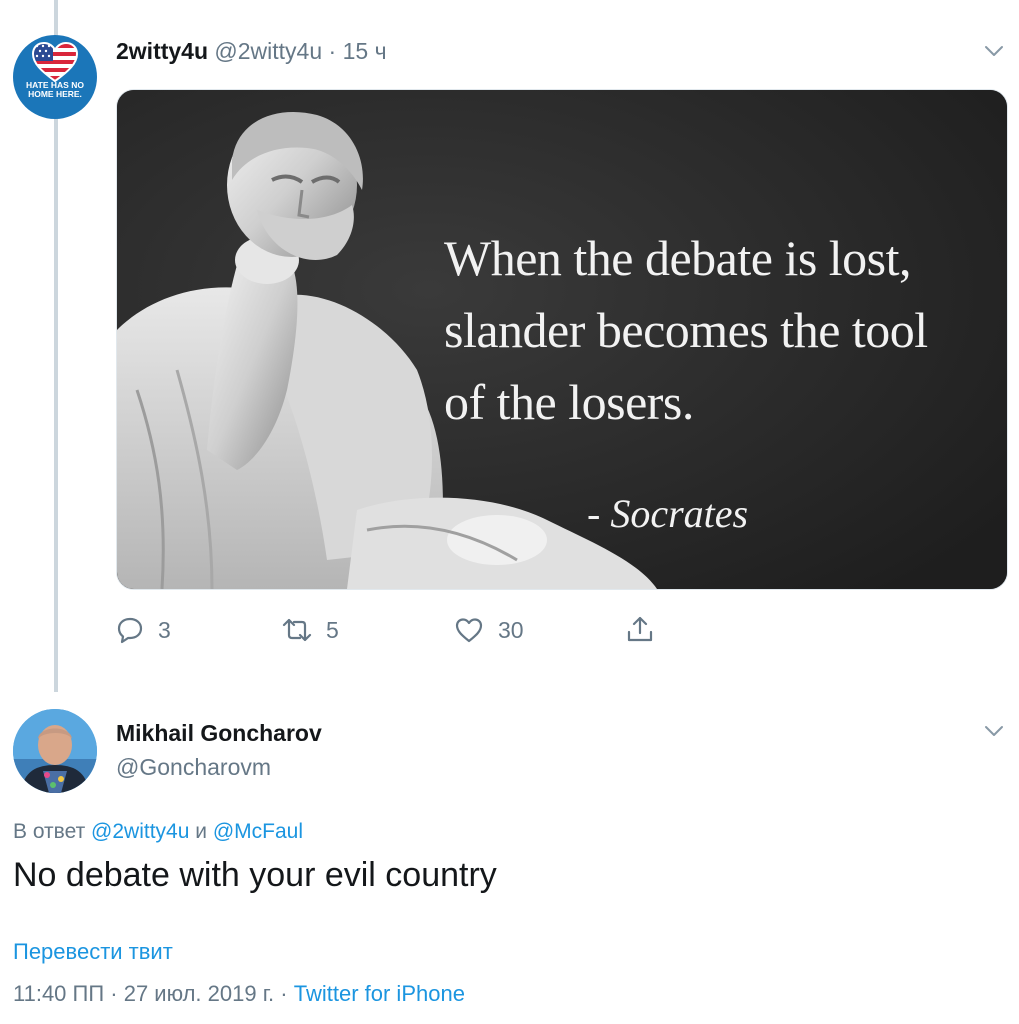  Describe the element at coordinates (49, 831) in the screenshot. I see `reply-prefix: В ответ` at that location.